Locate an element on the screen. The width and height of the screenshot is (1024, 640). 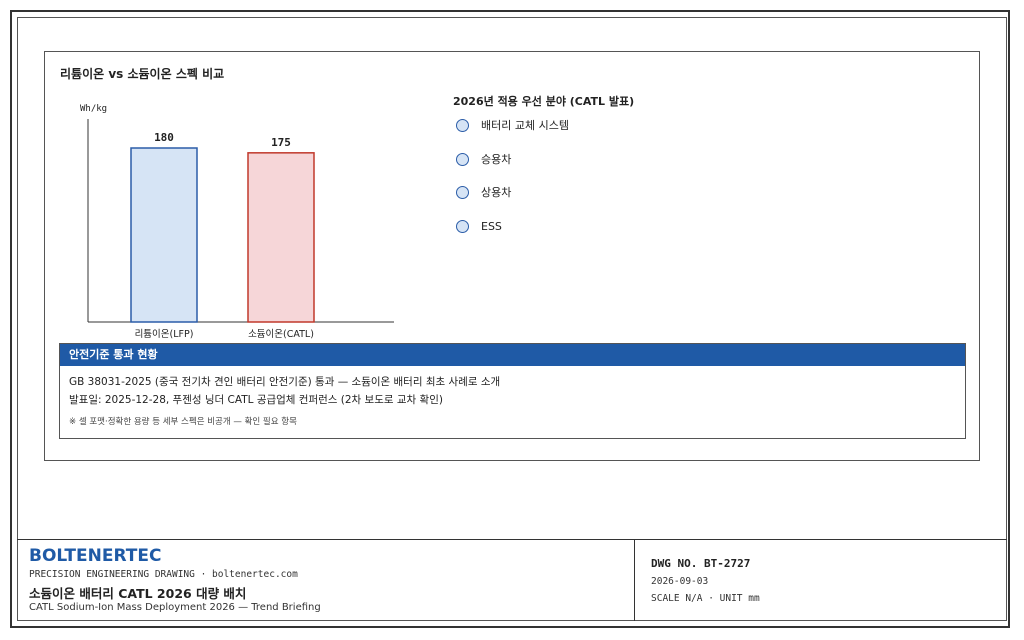
x-tick-label: 리튬이온(LFP) is located at coordinates (164, 334).